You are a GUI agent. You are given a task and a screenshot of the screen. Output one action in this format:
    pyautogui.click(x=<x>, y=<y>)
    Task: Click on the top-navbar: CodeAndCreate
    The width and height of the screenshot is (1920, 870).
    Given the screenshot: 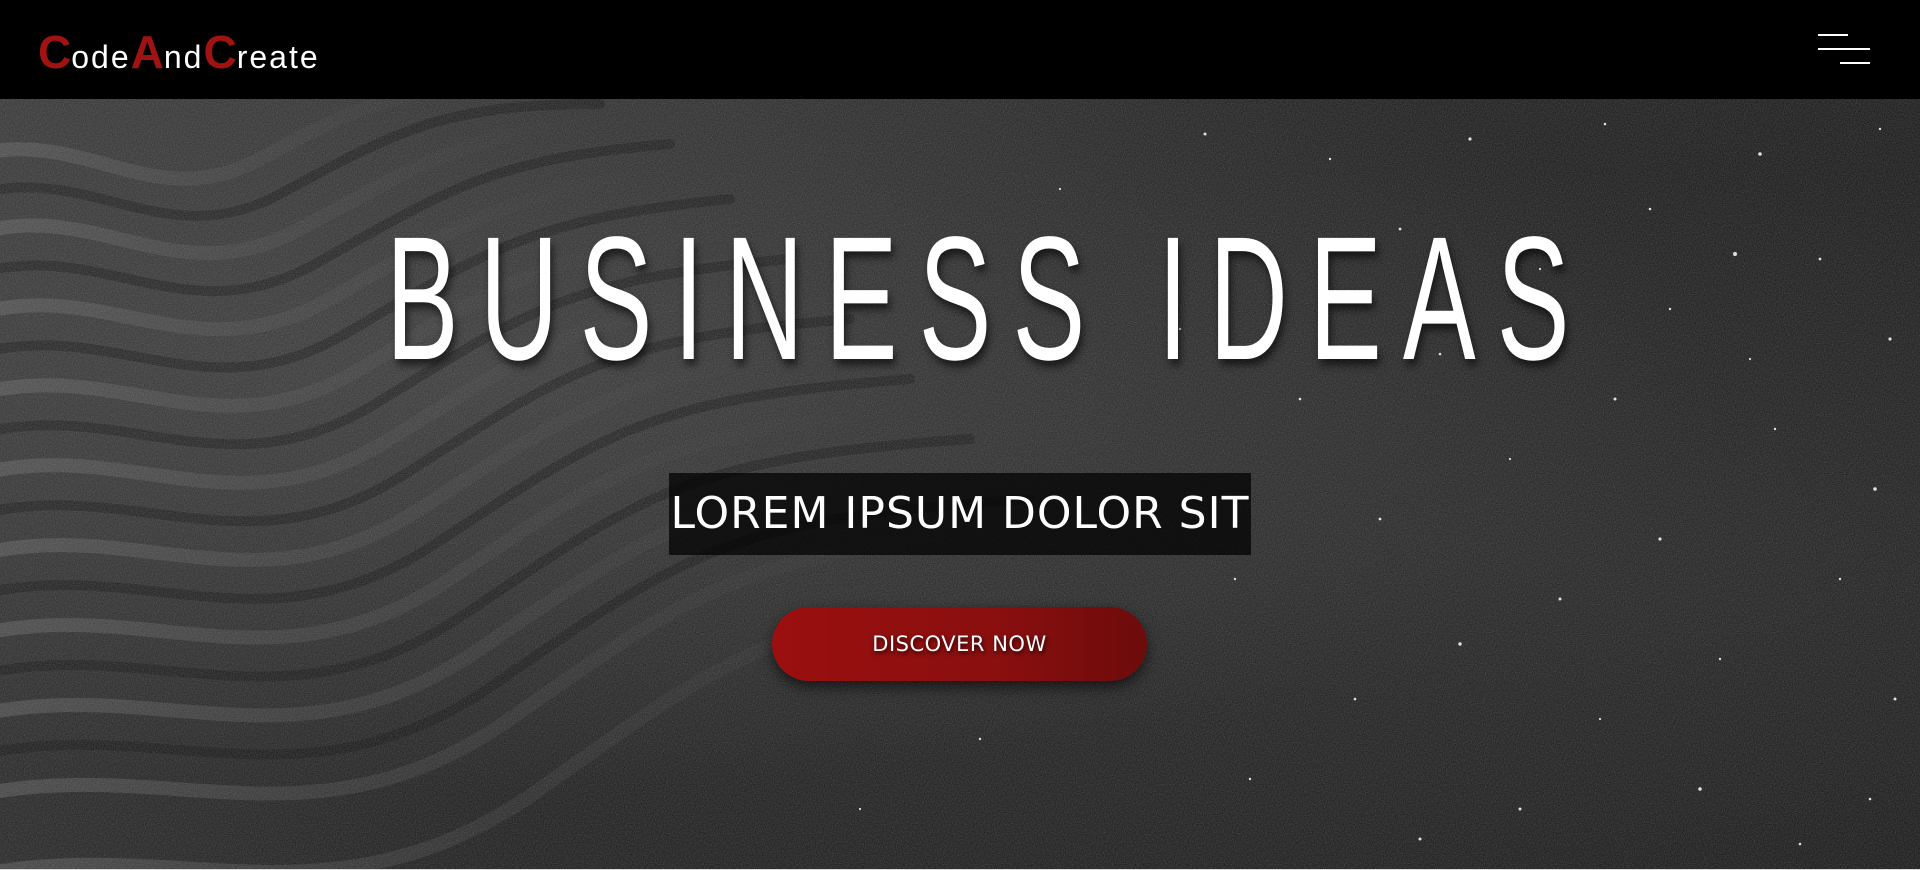 What is the action you would take?
    pyautogui.click(x=960, y=49)
    